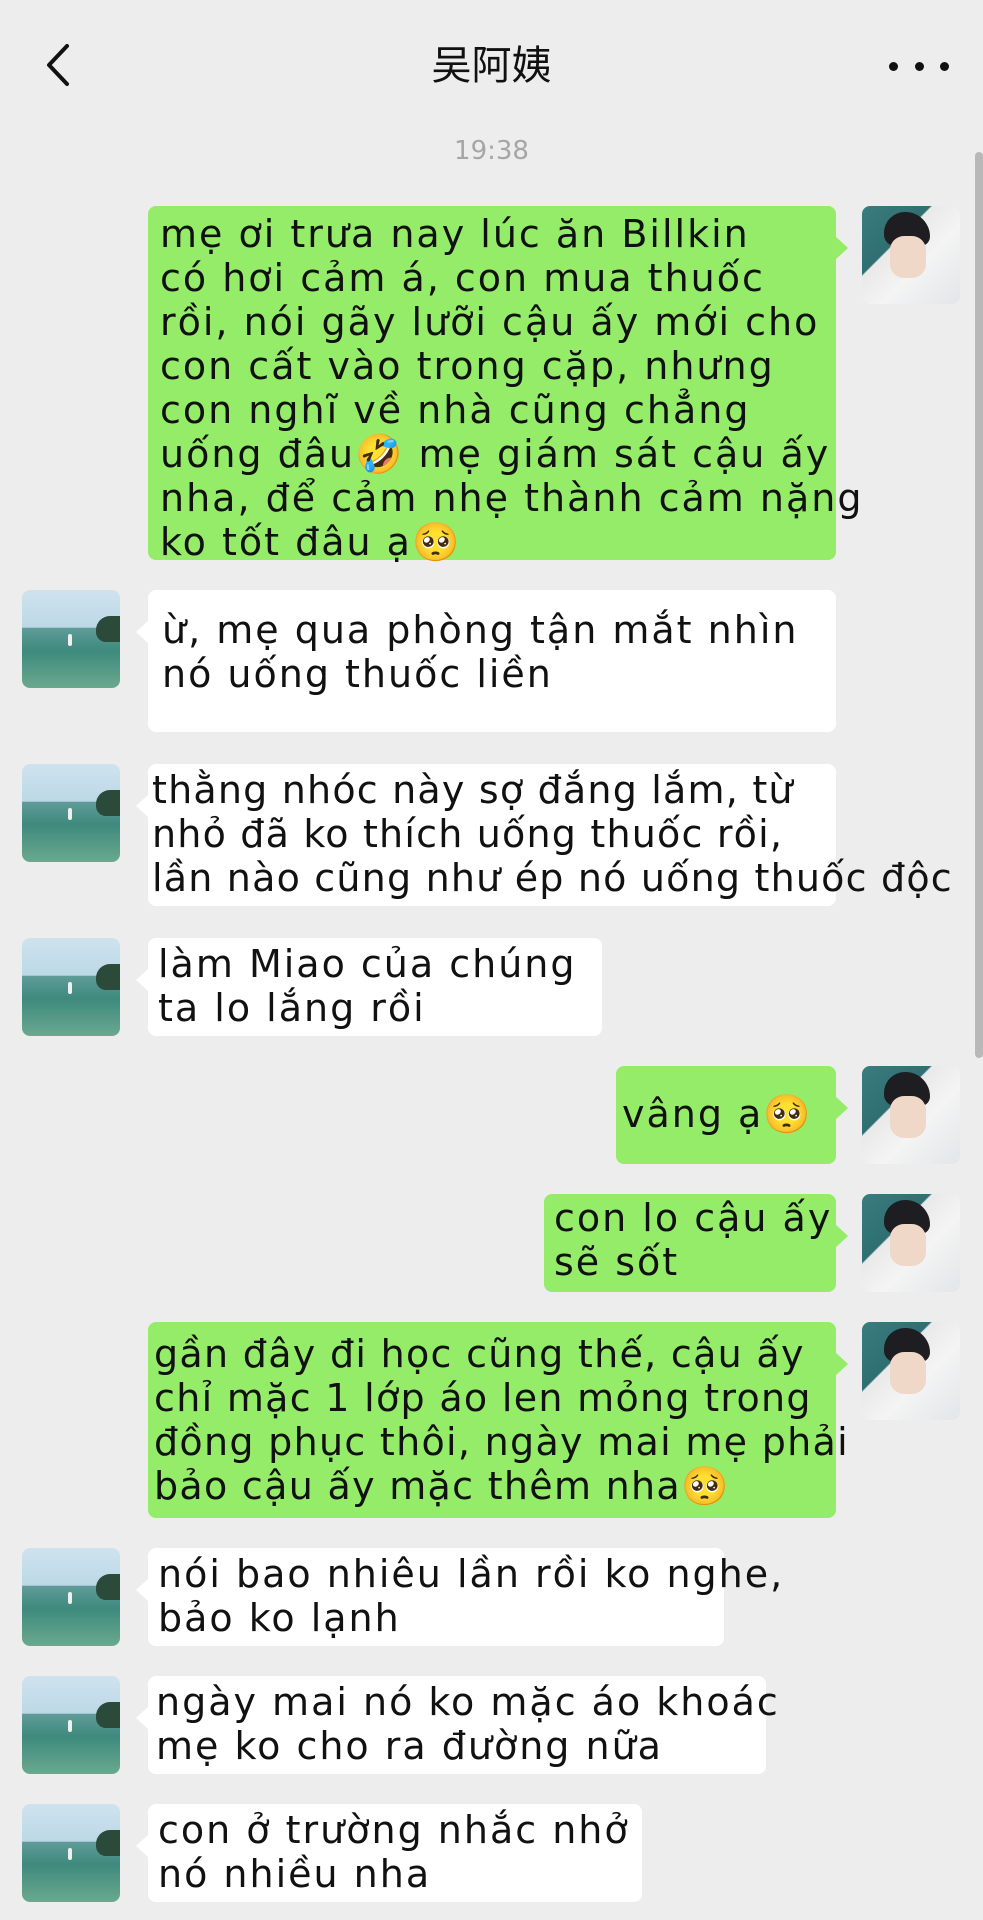 The image size is (983, 1920). What do you see at coordinates (717, 1114) in the screenshot?
I see `message-line: vâng ạ🥺` at bounding box center [717, 1114].